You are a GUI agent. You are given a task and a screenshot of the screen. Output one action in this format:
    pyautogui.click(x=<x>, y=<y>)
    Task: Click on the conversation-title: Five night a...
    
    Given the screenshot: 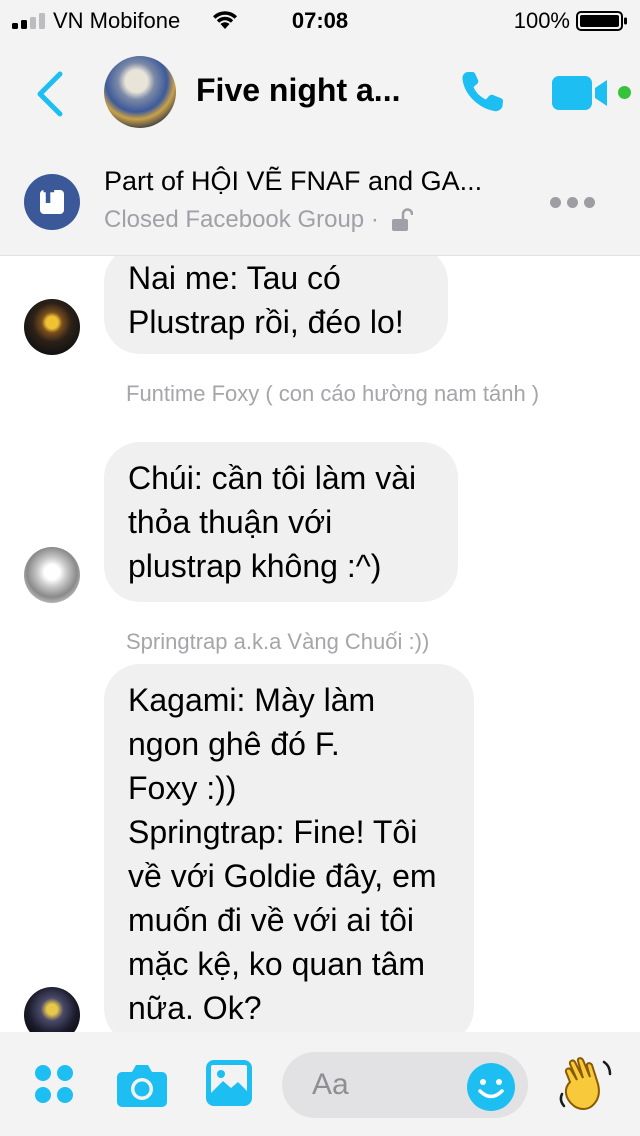 What is the action you would take?
    pyautogui.click(x=311, y=90)
    